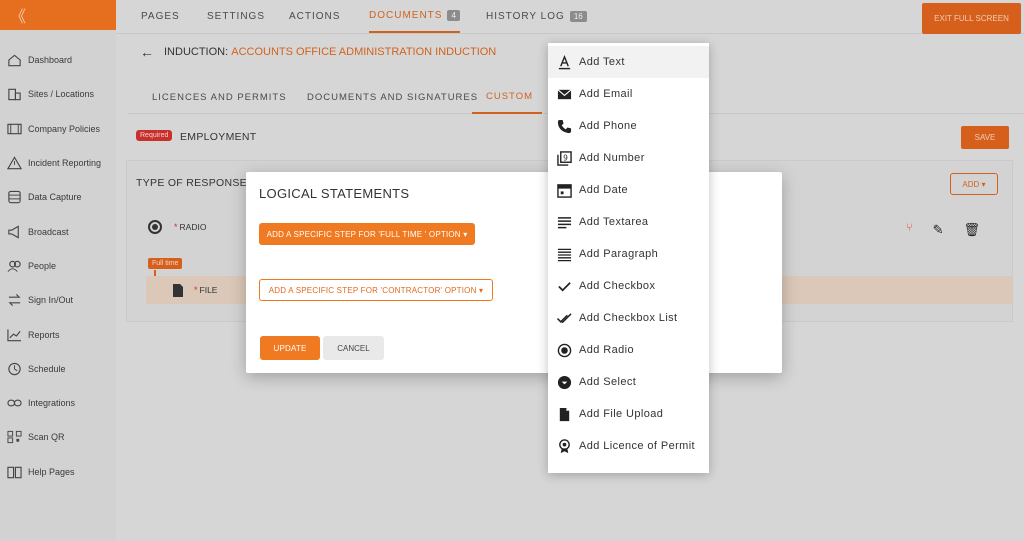 The width and height of the screenshot is (1024, 541). Describe the element at coordinates (314, 16) in the screenshot. I see `tab-actions: ACTIONS` at that location.